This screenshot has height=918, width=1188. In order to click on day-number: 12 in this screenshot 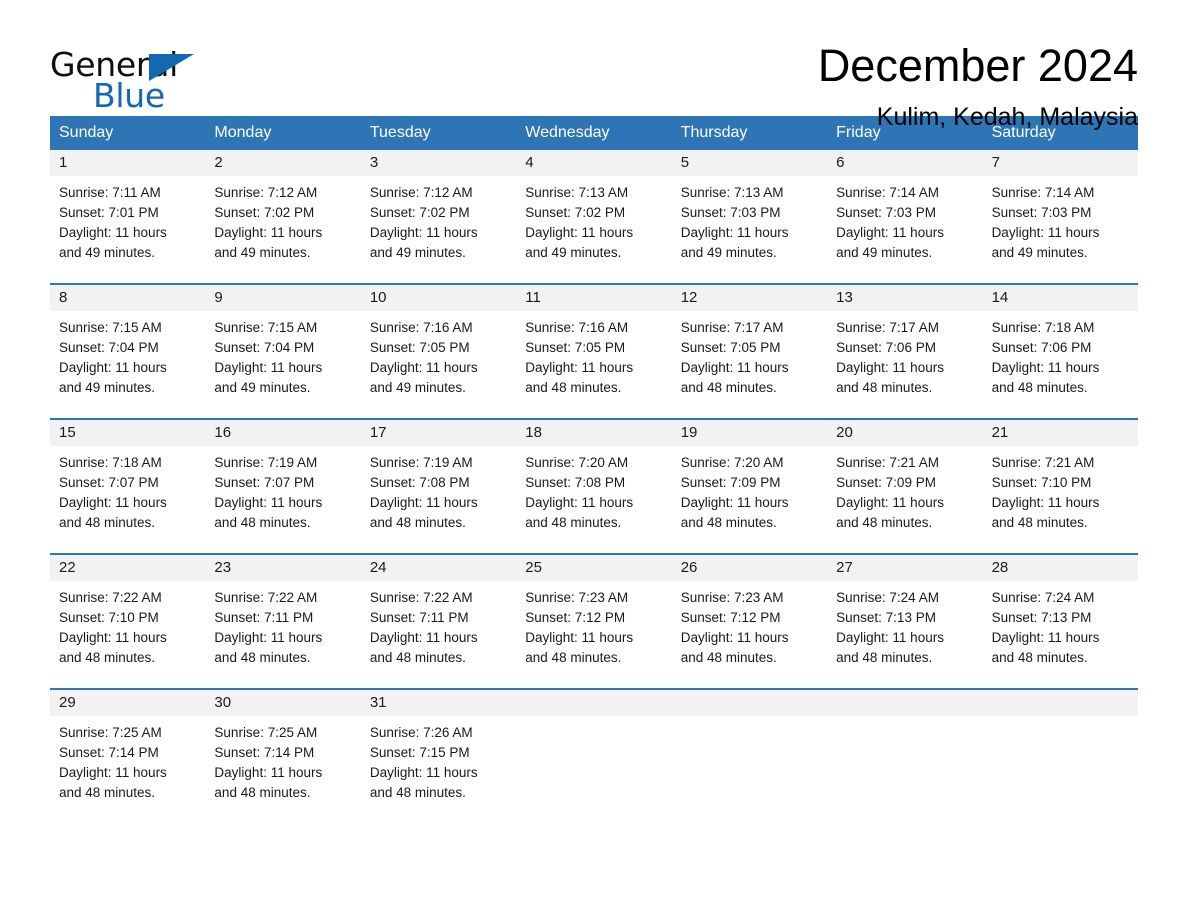, I will do `click(749, 298)`.